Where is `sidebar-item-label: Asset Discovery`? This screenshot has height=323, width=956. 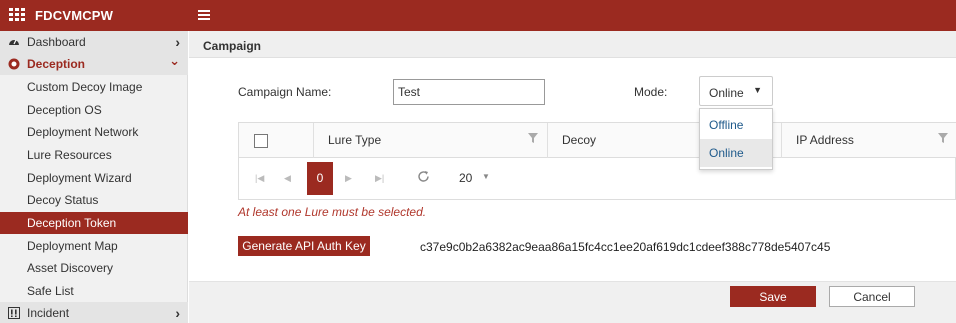 sidebar-item-label: Asset Discovery is located at coordinates (70, 268).